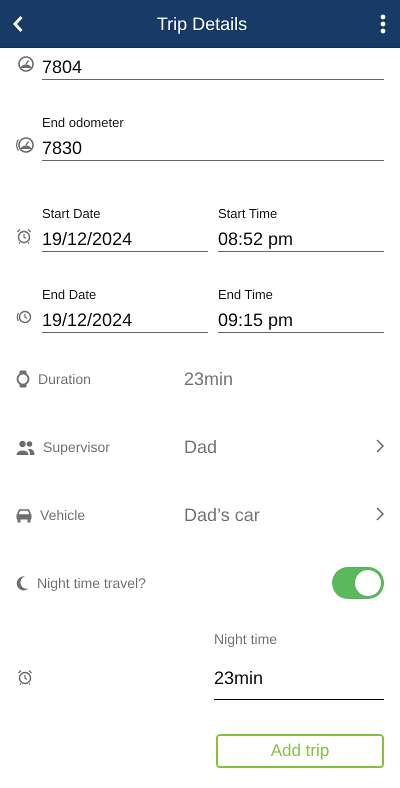  Describe the element at coordinates (246, 295) in the screenshot. I see `field-label: End Time` at that location.